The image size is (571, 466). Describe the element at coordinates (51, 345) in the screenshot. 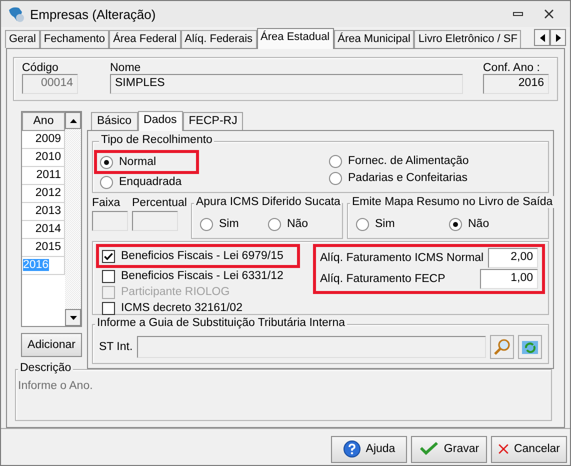

I see `add-button: Adicionar` at that location.